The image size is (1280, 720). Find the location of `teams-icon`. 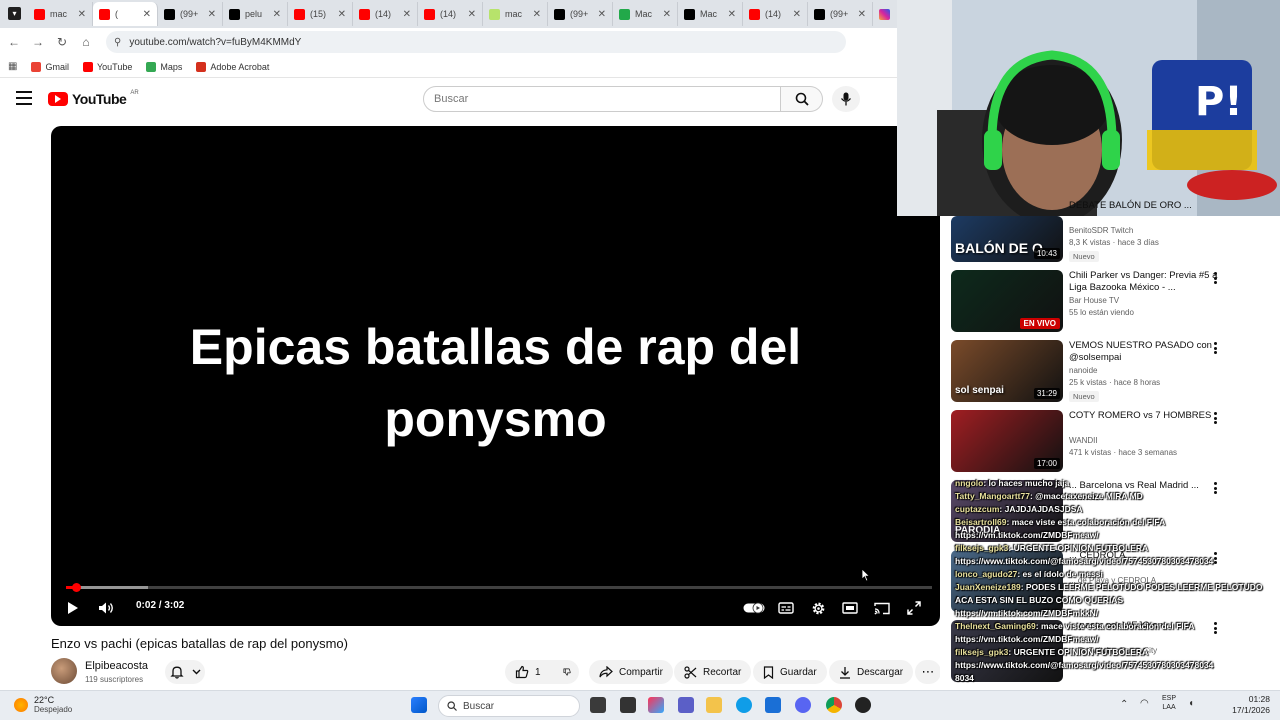

teams-icon is located at coordinates (686, 705).